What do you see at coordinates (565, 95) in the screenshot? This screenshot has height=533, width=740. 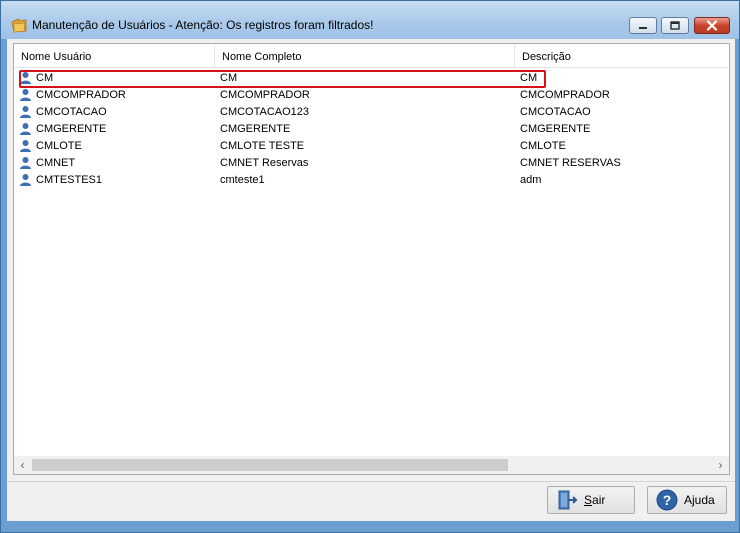 I see `cell-description: CMCOMPRADOR` at bounding box center [565, 95].